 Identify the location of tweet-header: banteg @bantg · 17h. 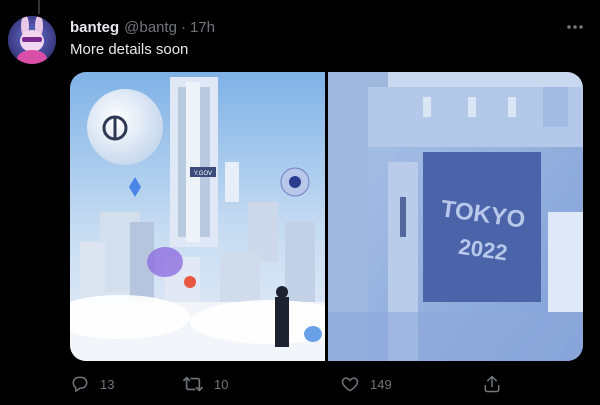
(142, 27).